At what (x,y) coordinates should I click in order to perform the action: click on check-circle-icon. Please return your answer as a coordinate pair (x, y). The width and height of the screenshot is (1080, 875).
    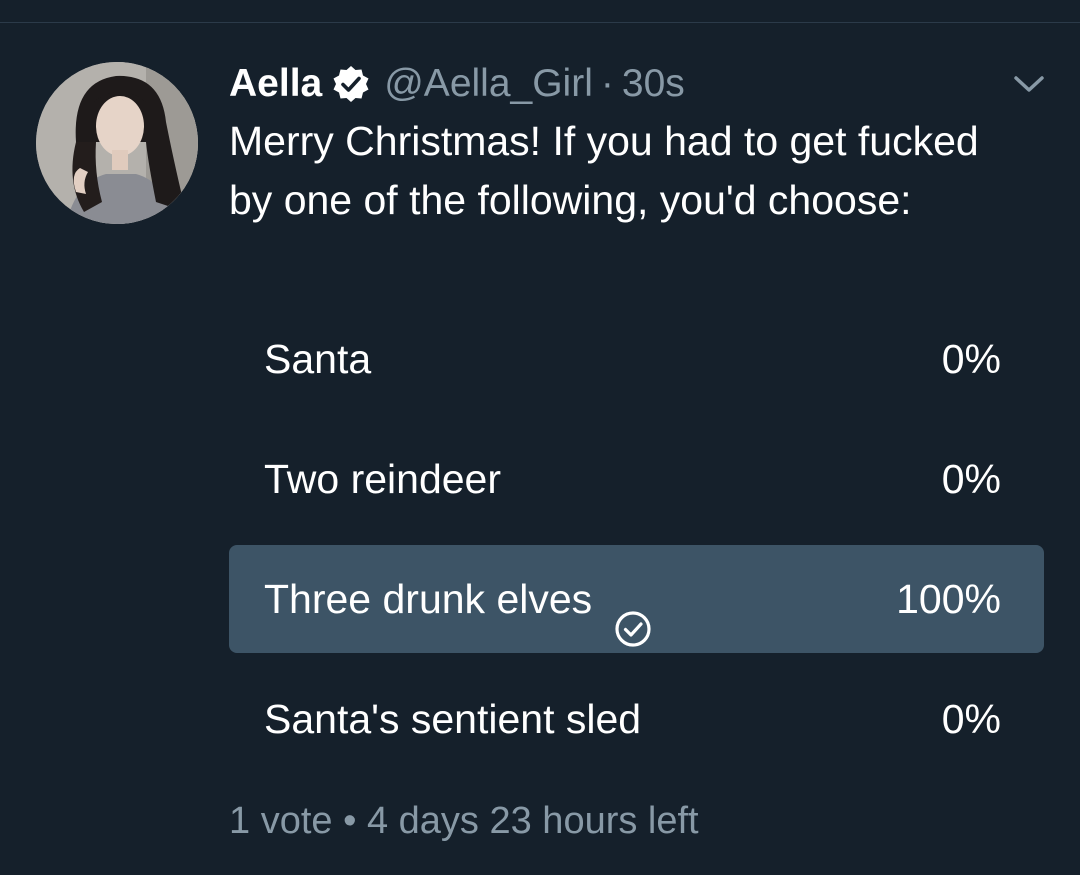
    Looking at the image, I should click on (633, 613).